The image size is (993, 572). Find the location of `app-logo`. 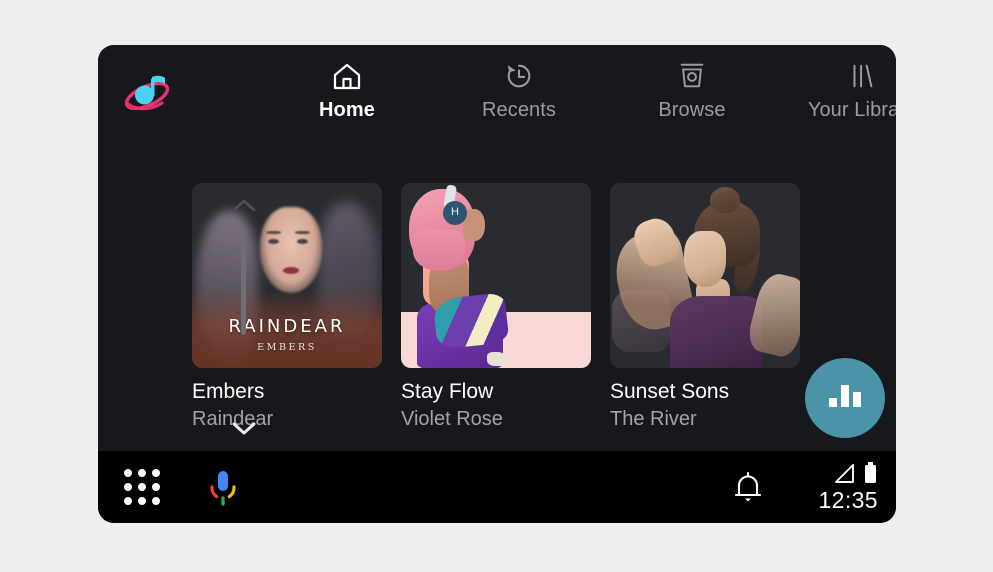

app-logo is located at coordinates (148, 90).